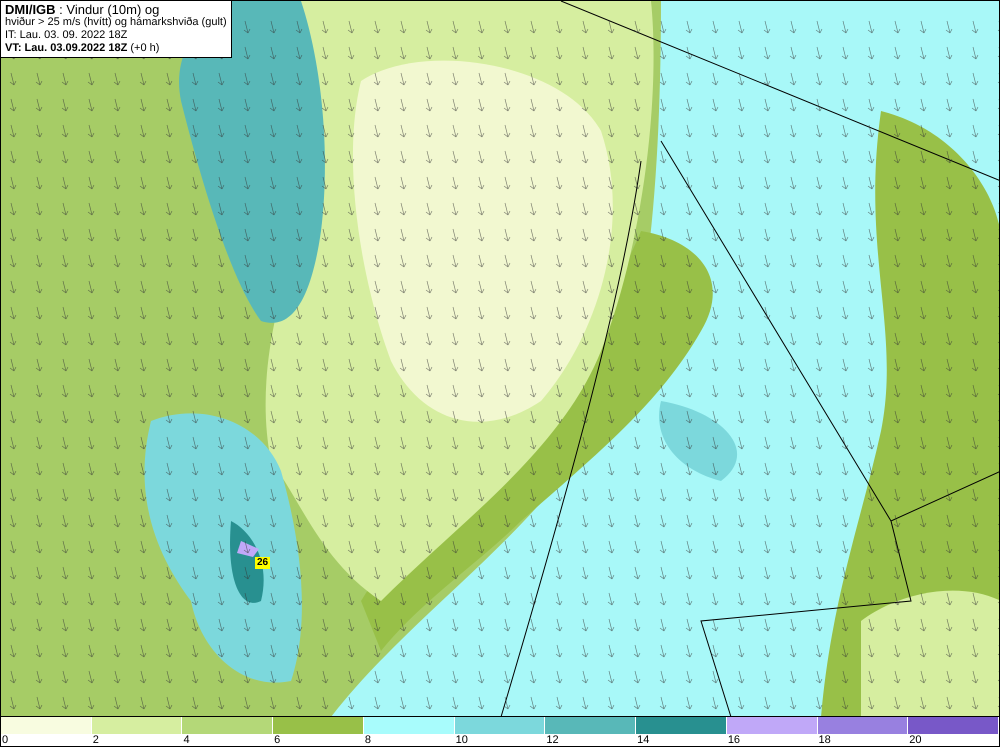 The width and height of the screenshot is (1000, 747). What do you see at coordinates (368, 740) in the screenshot?
I see `legend-tick-label: 8` at bounding box center [368, 740].